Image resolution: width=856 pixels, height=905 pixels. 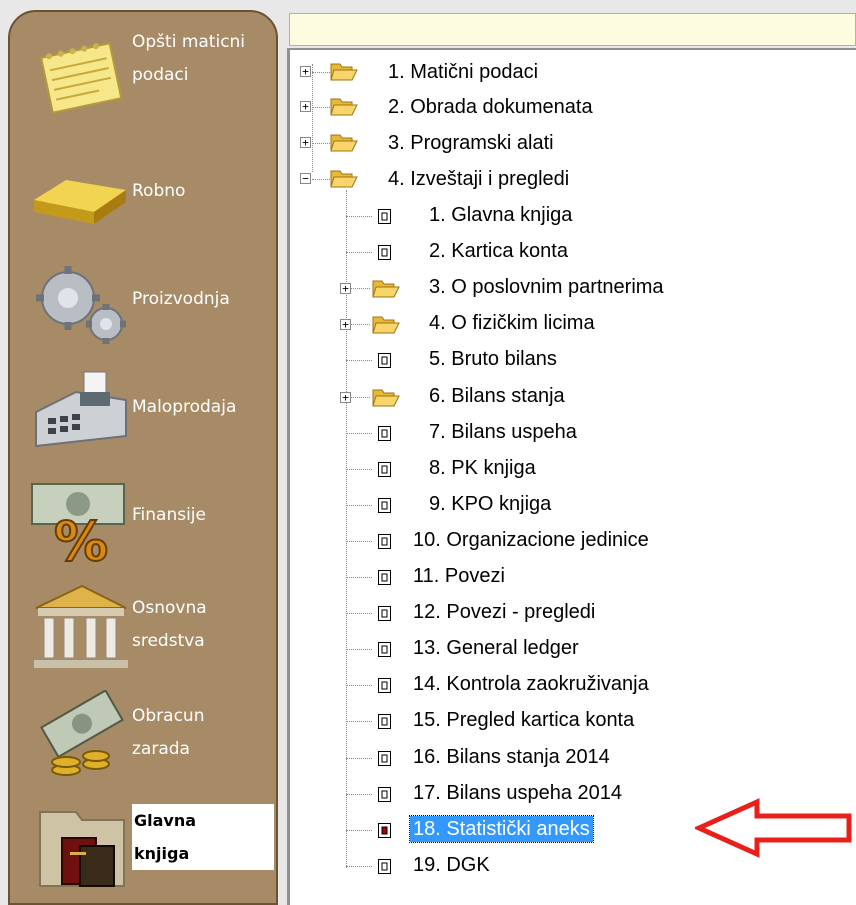 I want to click on module-opsti-maticni-podaci: Opšti maticni podaci, so click(x=143, y=76).